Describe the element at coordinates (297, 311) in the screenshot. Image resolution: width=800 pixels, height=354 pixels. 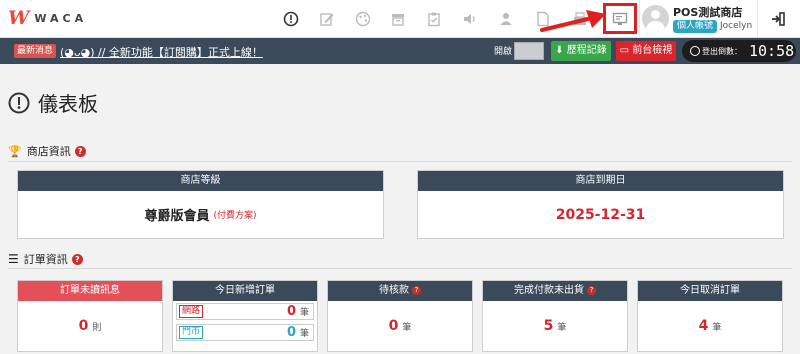
I see `online-count: 0筆` at that location.